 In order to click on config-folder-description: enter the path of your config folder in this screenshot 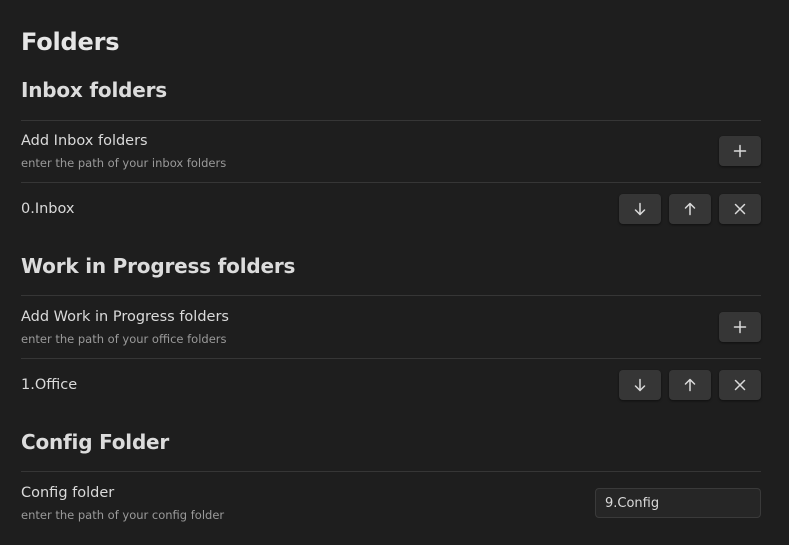, I will do `click(123, 515)`.